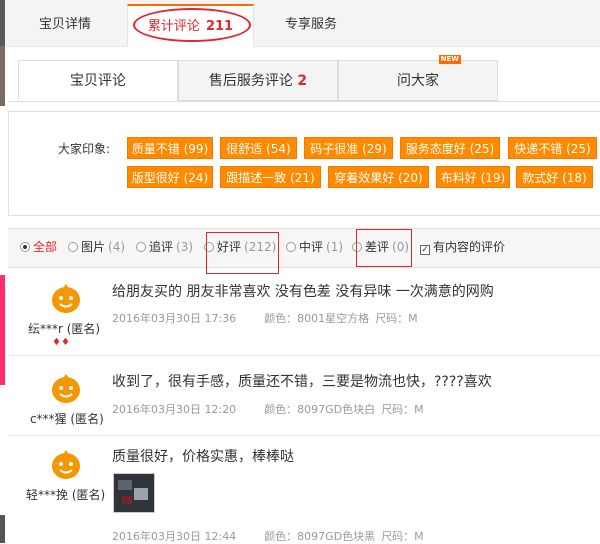 This screenshot has height=544, width=600. Describe the element at coordinates (450, 148) in the screenshot. I see `impression-tag: 服务态度好 (25)` at that location.